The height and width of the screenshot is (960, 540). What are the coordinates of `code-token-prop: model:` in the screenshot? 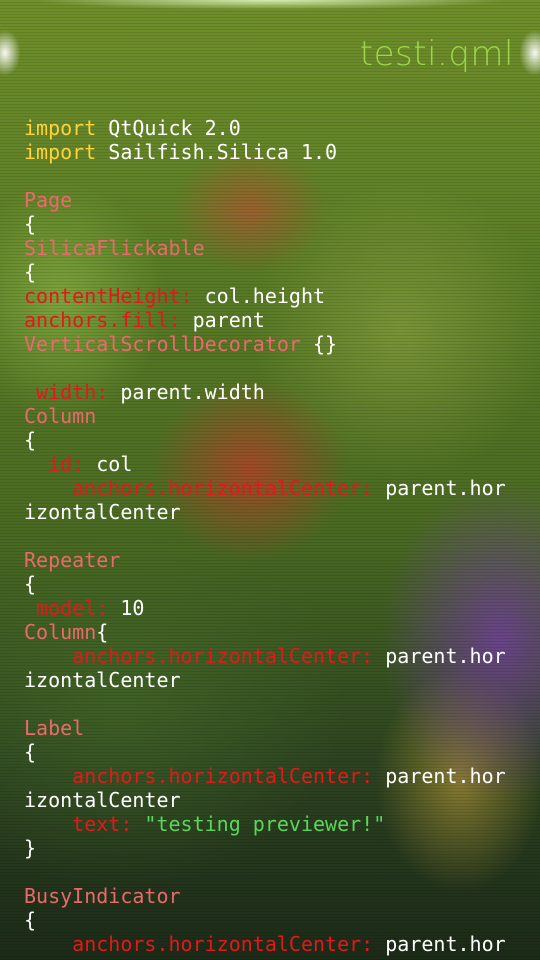 It's located at (66, 608).